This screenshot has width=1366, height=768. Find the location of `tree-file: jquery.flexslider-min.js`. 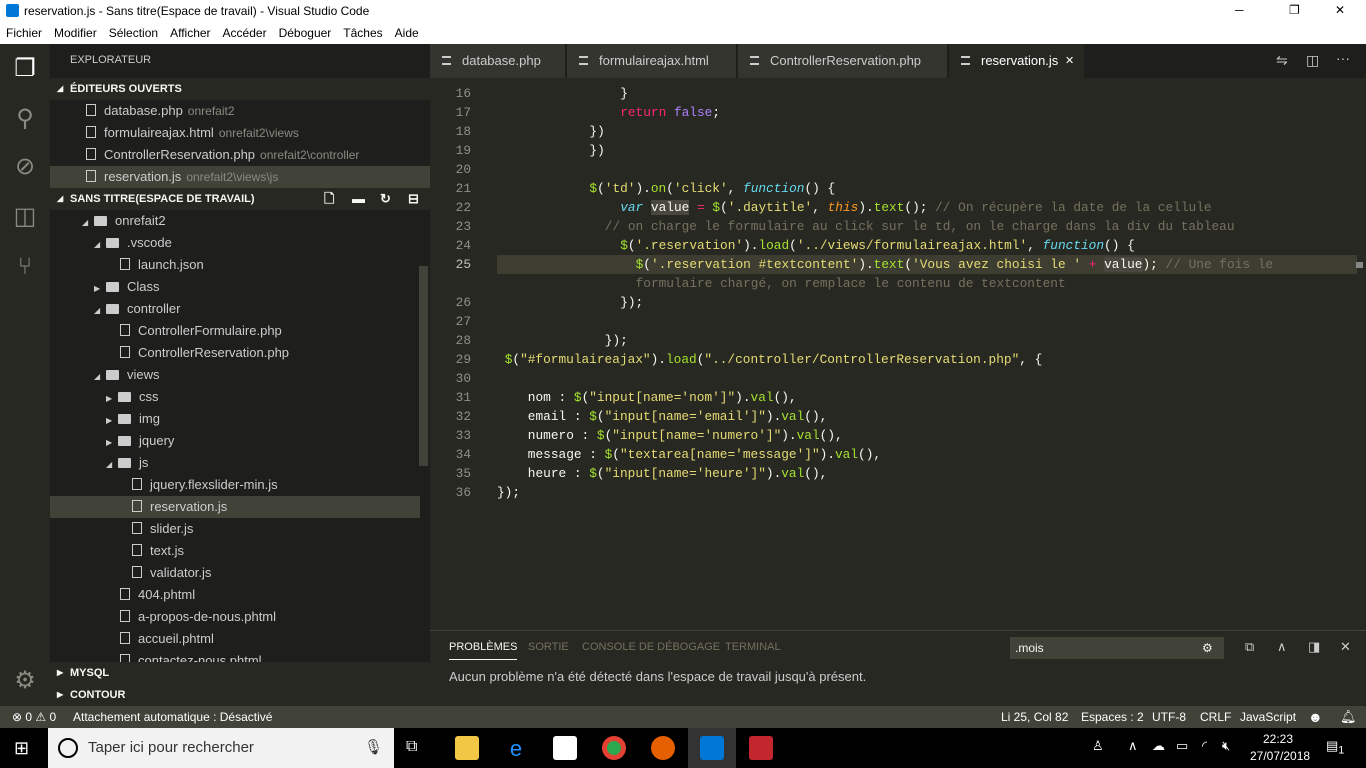

tree-file: jquery.flexslider-min.js is located at coordinates (235, 485).